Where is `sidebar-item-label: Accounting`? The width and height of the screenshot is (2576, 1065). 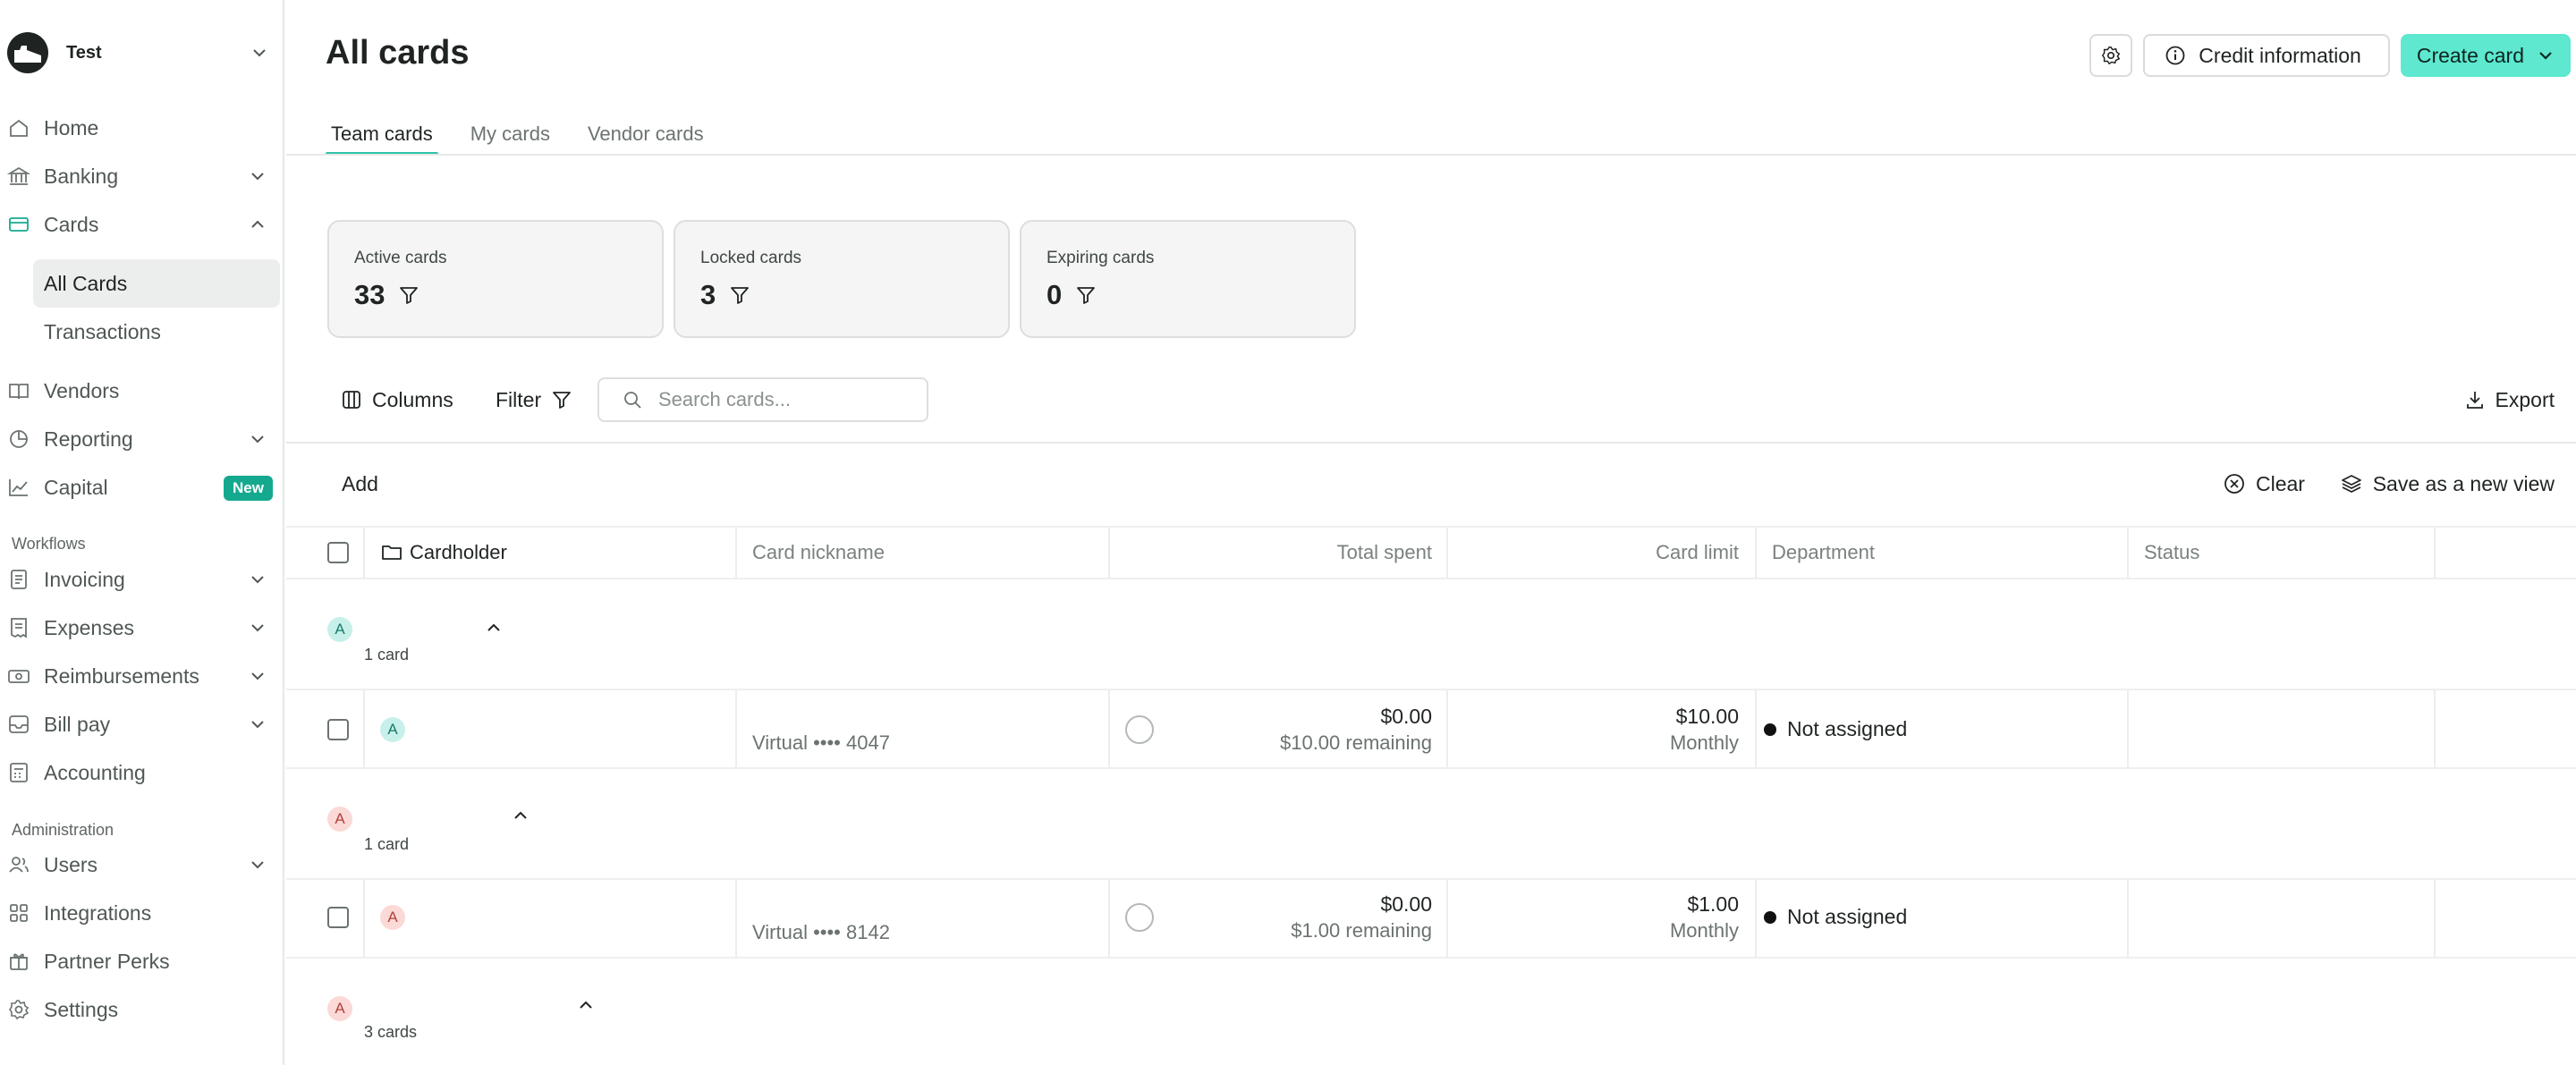
sidebar-item-label: Accounting is located at coordinates (95, 772).